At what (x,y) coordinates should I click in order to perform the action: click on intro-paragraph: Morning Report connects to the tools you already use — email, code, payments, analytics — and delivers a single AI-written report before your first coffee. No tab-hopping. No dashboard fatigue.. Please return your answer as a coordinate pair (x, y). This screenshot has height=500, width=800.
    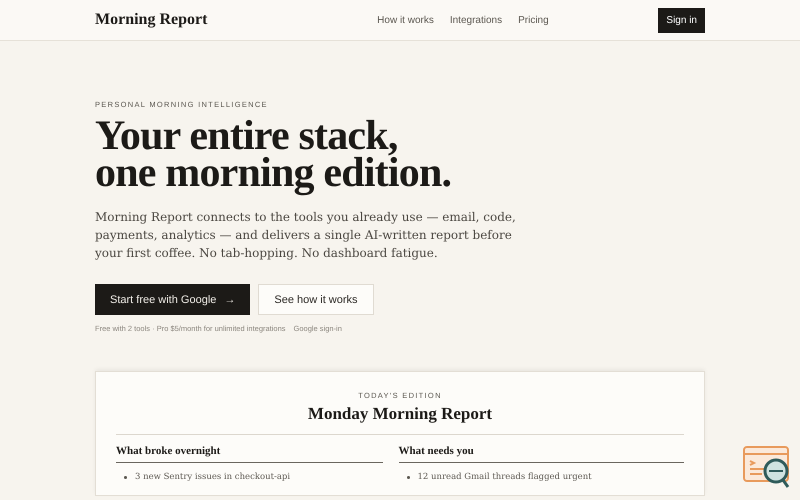
    Looking at the image, I should click on (306, 235).